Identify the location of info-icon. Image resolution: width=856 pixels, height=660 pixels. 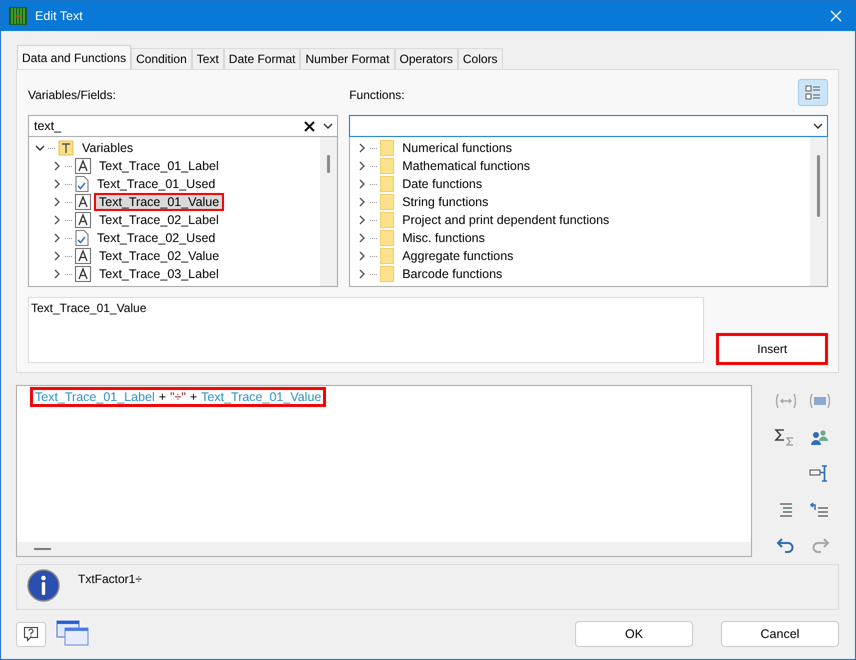
(43, 585).